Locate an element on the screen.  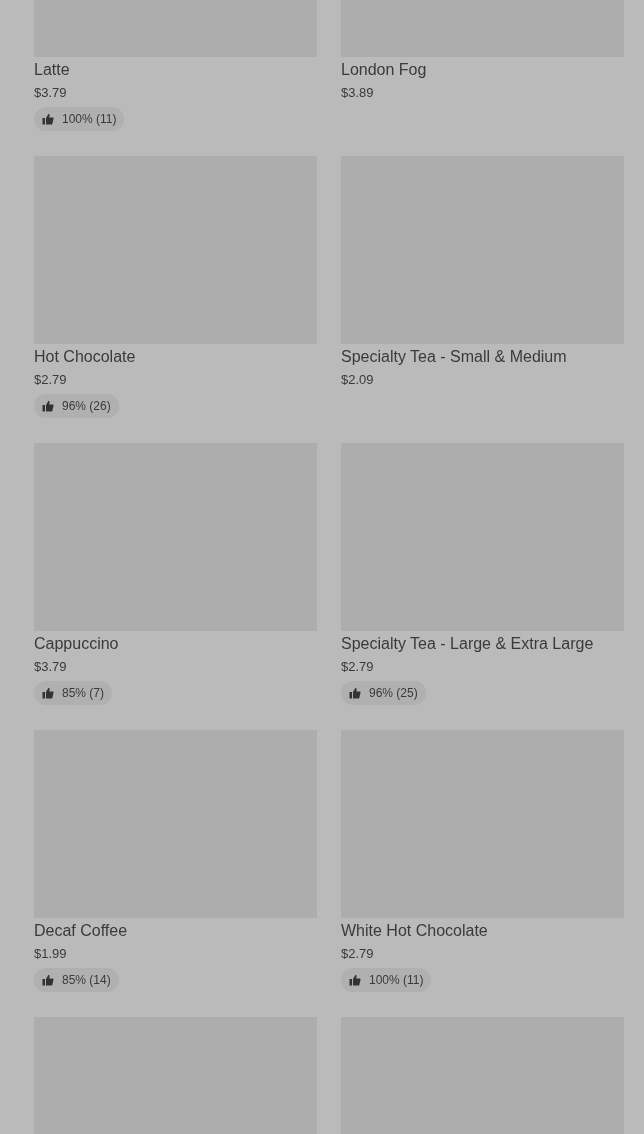
item-name: Latte is located at coordinates (52, 70).